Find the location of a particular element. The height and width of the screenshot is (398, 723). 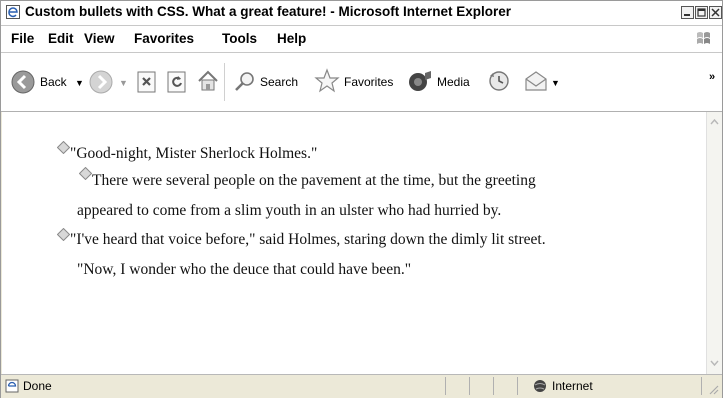

page-done-icon is located at coordinates (12, 386).